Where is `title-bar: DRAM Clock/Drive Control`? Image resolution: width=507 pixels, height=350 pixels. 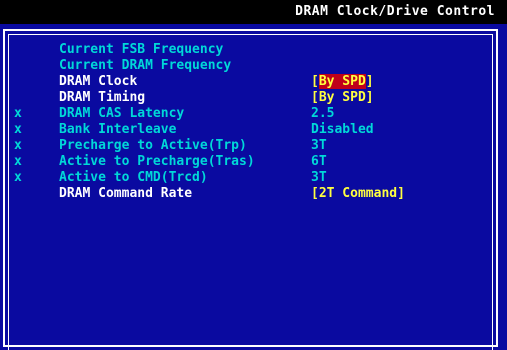 title-bar: DRAM Clock/Drive Control is located at coordinates (253, 12).